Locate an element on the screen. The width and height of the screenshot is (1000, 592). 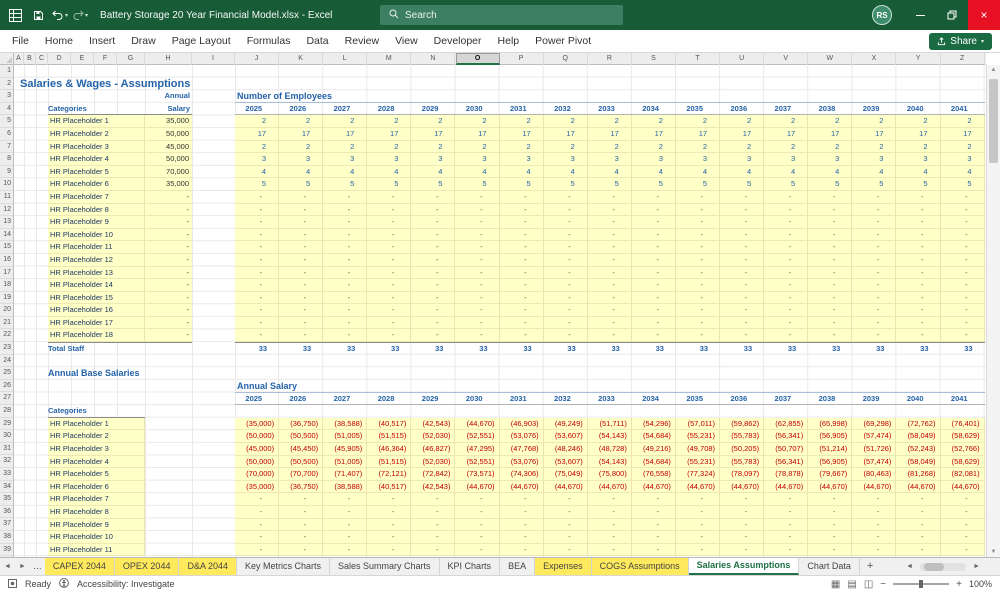
column-header-L: L is located at coordinates (345, 59).